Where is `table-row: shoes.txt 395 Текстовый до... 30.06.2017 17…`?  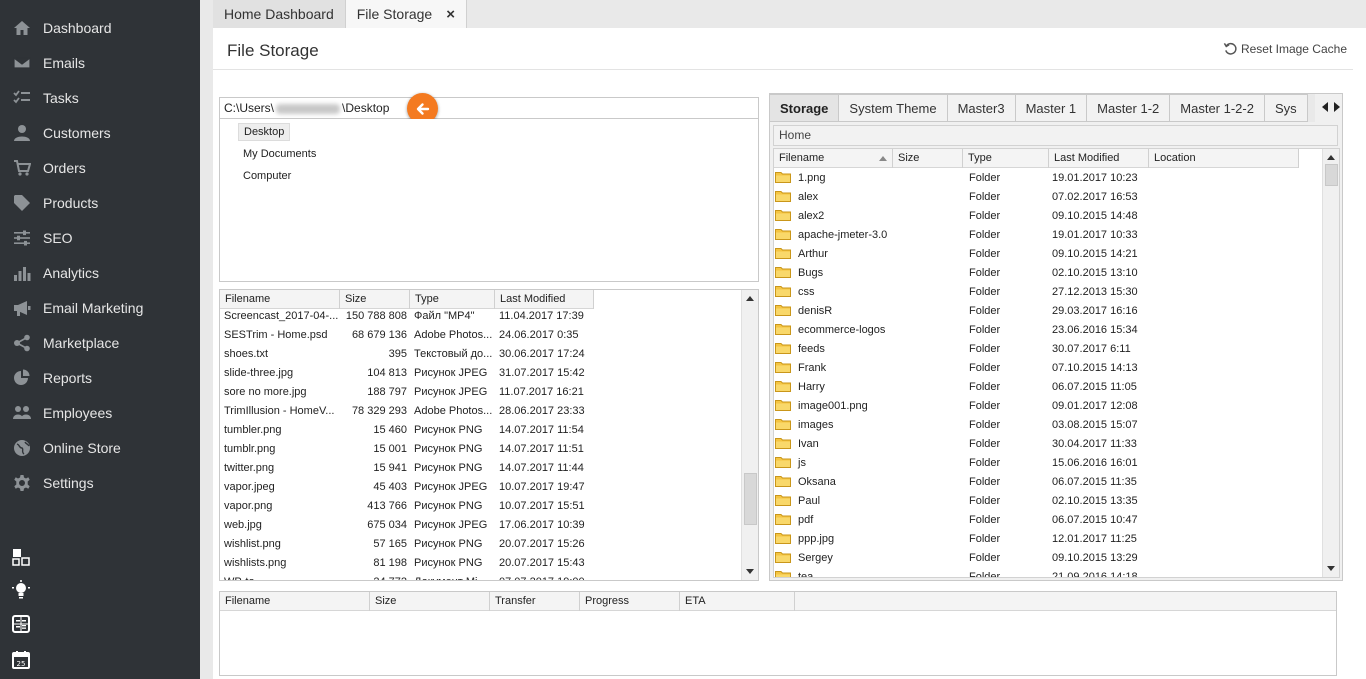 table-row: shoes.txt 395 Текстовый до... 30.06.2017 17… is located at coordinates (407, 354).